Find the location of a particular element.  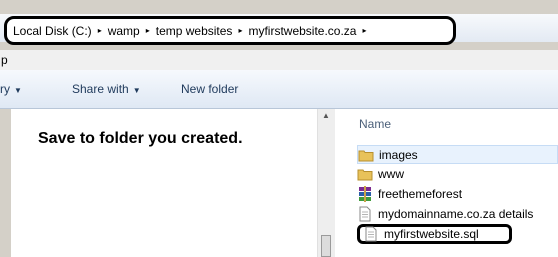

scrollbar: ▲ is located at coordinates (326, 183).